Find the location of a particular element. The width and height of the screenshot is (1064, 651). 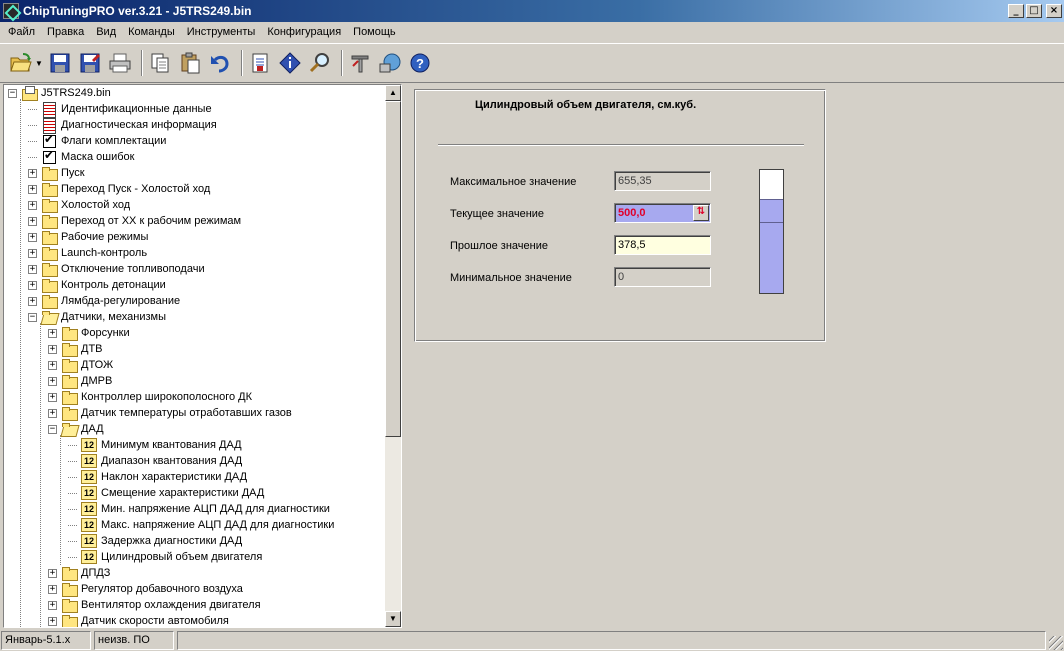

tree-scrollbar: ▲ ▼ is located at coordinates (393, 356).